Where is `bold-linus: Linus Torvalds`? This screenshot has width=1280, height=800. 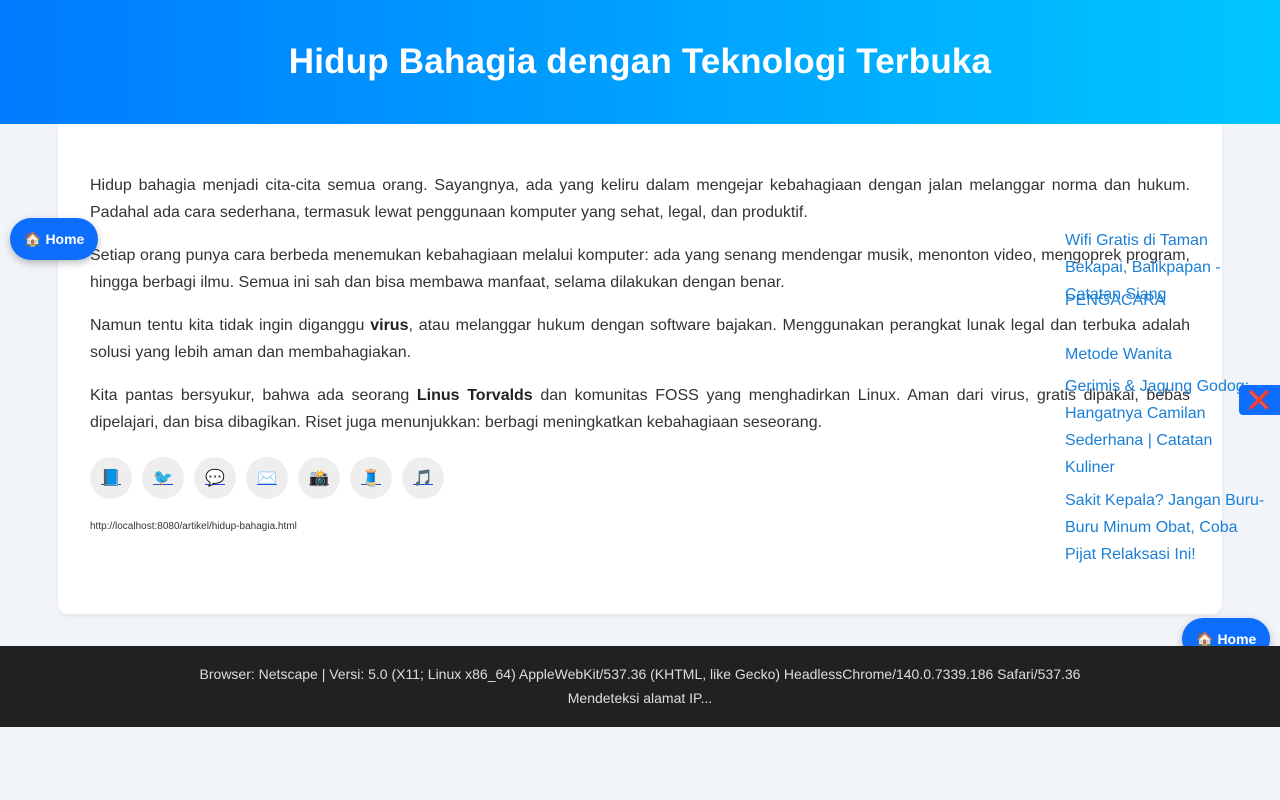 bold-linus: Linus Torvalds is located at coordinates (474, 395).